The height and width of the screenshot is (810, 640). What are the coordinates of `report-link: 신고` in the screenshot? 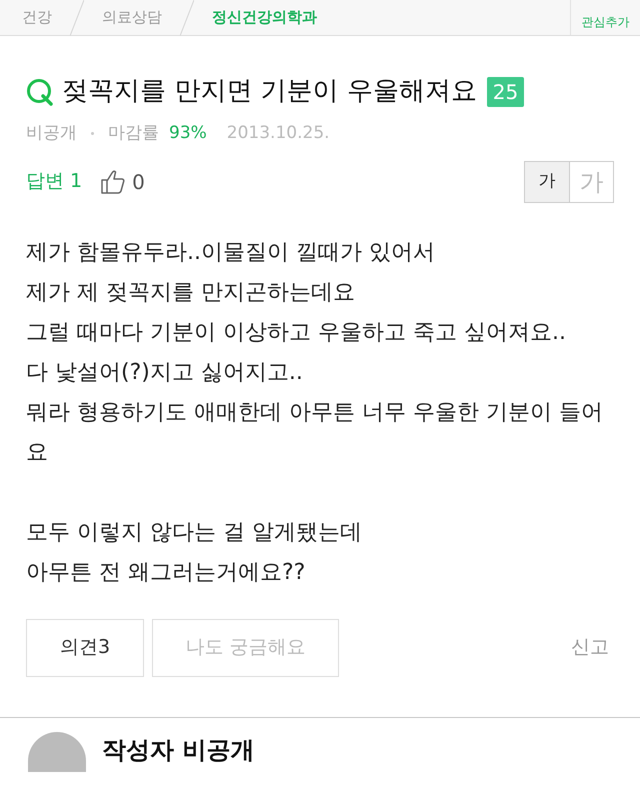 It's located at (590, 647).